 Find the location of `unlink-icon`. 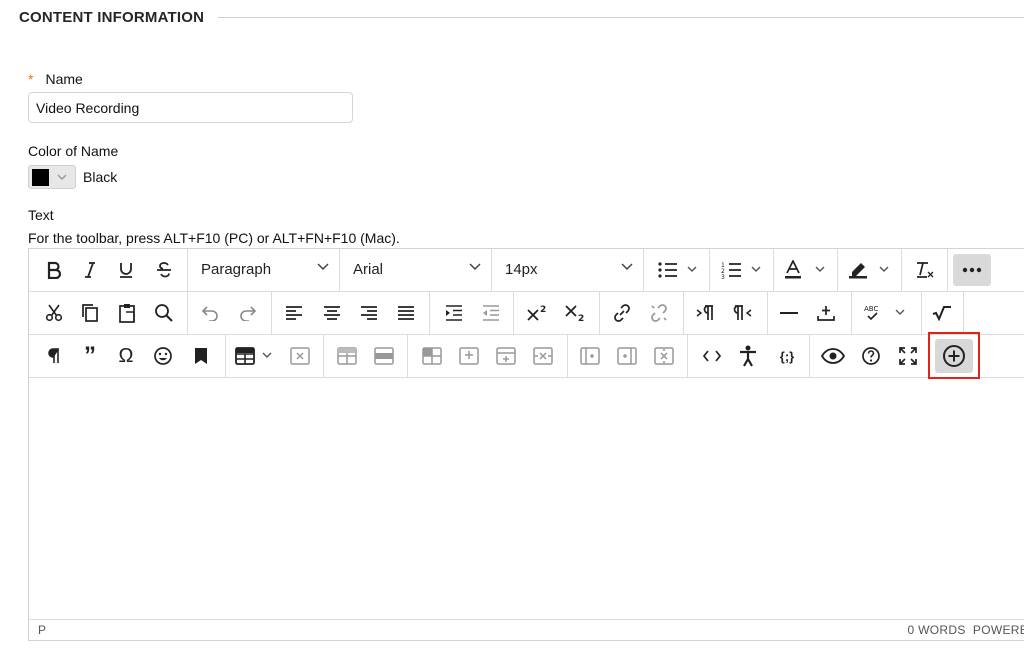

unlink-icon is located at coordinates (659, 313).